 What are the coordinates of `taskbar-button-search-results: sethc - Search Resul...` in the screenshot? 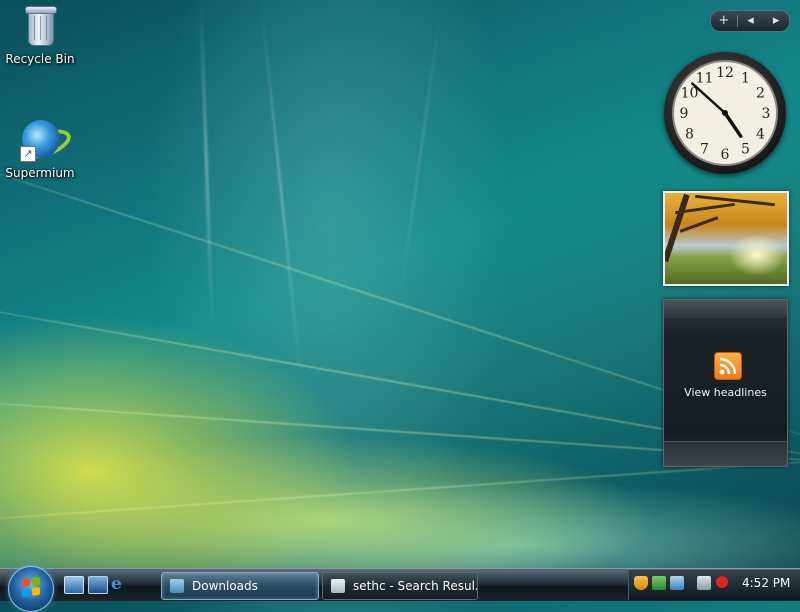 It's located at (400, 586).